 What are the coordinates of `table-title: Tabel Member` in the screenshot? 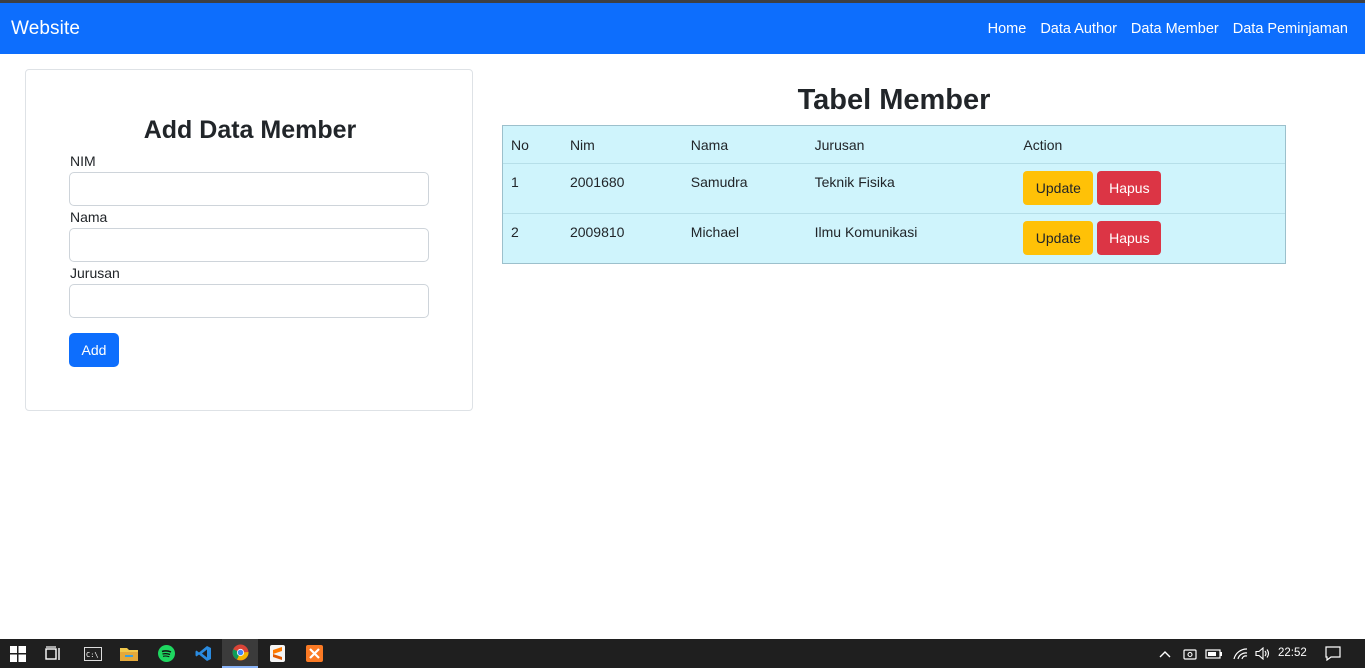 It's located at (894, 100).